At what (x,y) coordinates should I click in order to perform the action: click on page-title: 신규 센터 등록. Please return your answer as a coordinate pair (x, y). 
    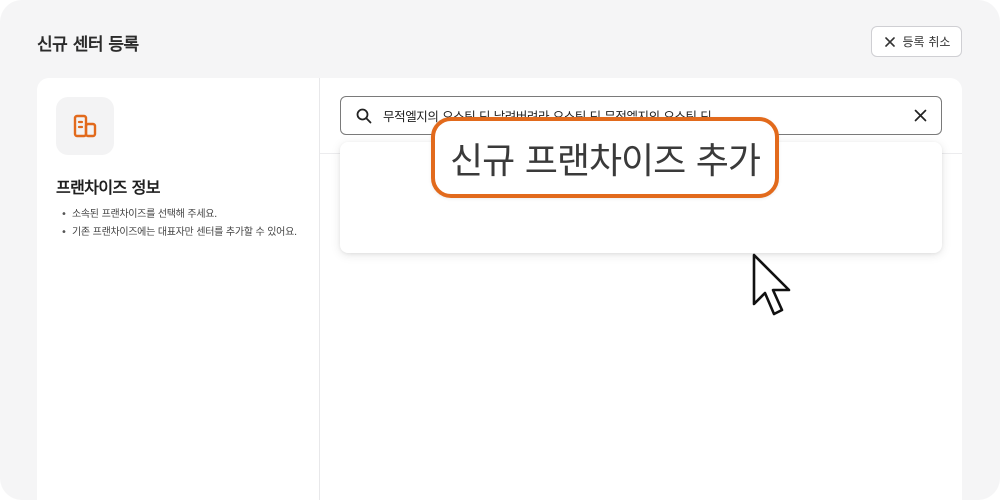
    Looking at the image, I should click on (88, 45).